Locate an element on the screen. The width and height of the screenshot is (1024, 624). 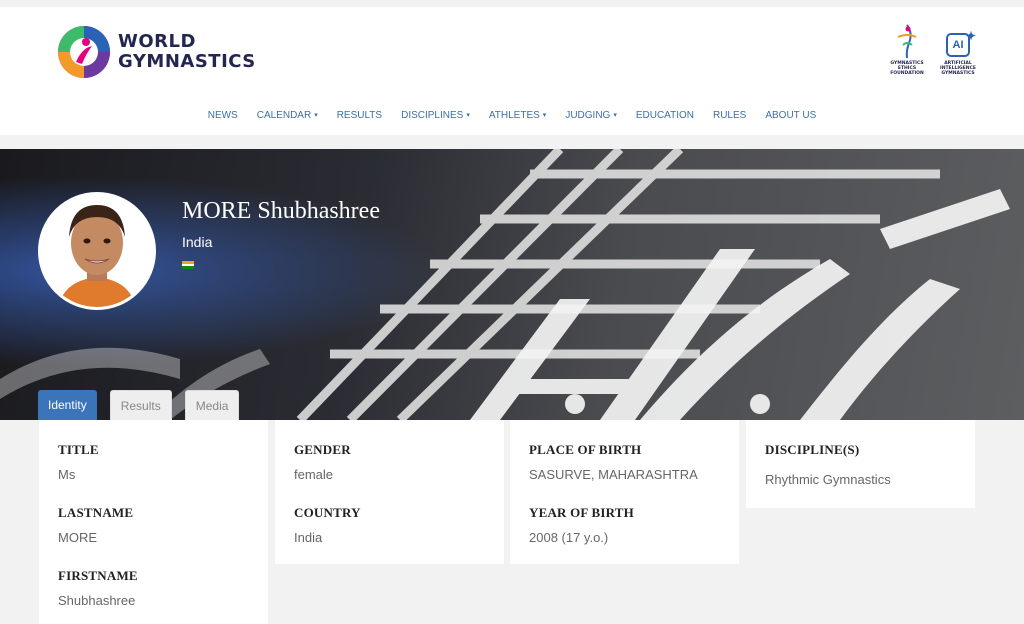
nav-athletes: ATHLETES ▾ is located at coordinates (517, 116).